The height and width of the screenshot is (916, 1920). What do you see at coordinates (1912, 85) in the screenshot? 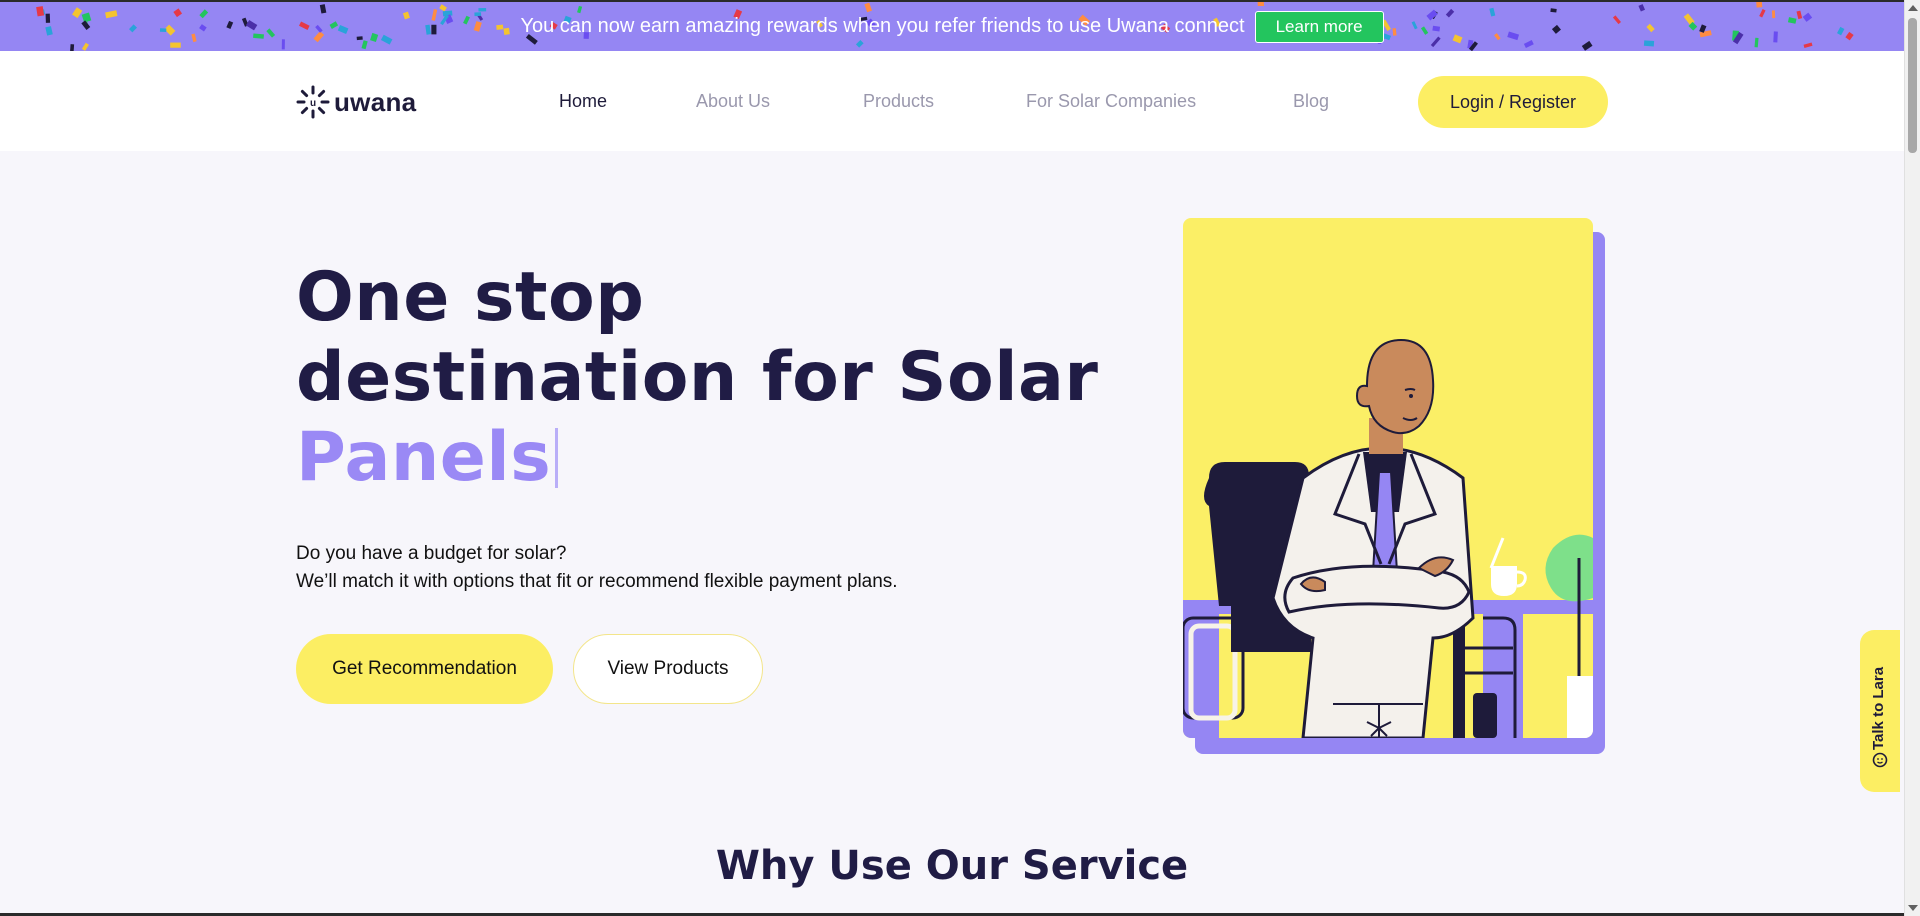
I see `scroll-thumb` at bounding box center [1912, 85].